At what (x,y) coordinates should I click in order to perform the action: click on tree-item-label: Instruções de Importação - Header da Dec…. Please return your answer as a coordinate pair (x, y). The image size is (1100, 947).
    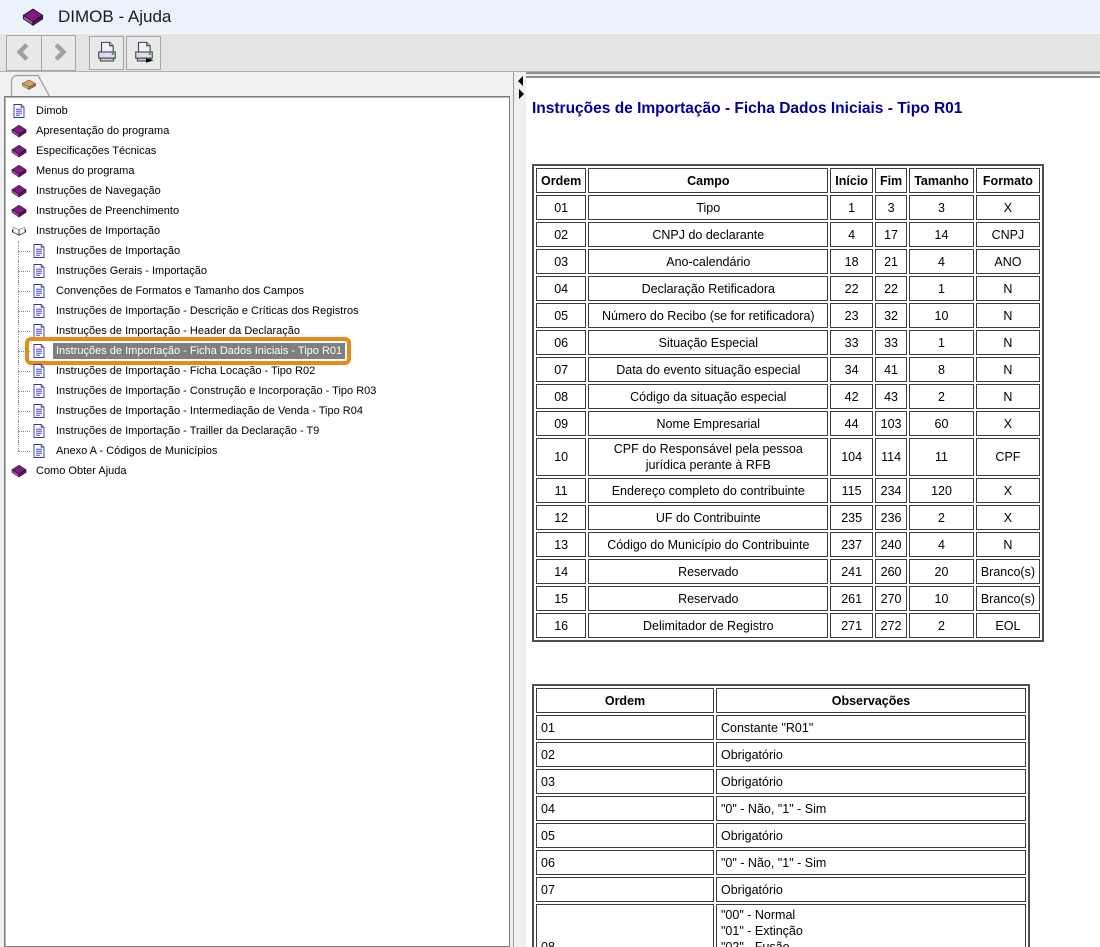
    Looking at the image, I should click on (178, 331).